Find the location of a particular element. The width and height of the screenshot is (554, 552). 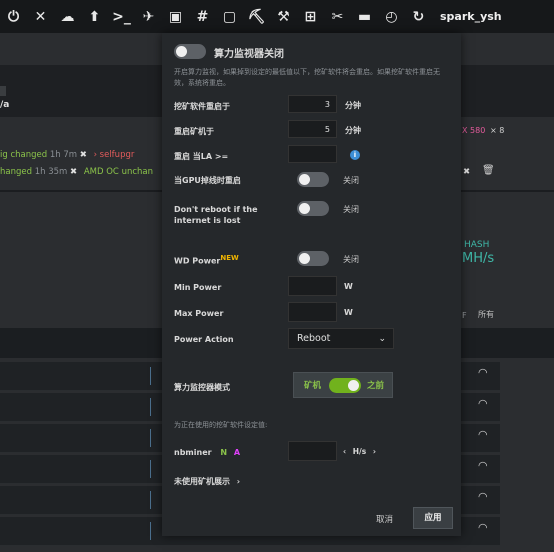

miner-hashrate-input is located at coordinates (312, 451).